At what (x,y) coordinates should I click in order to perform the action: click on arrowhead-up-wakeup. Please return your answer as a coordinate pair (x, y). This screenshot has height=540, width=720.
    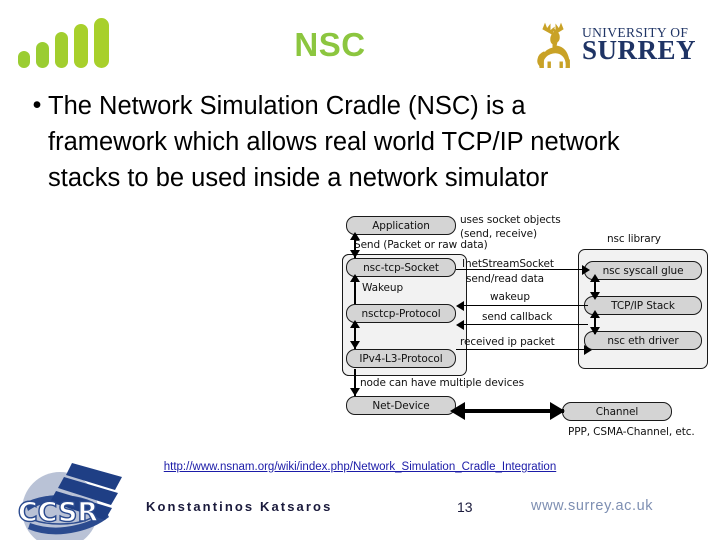
    Looking at the image, I should click on (355, 278).